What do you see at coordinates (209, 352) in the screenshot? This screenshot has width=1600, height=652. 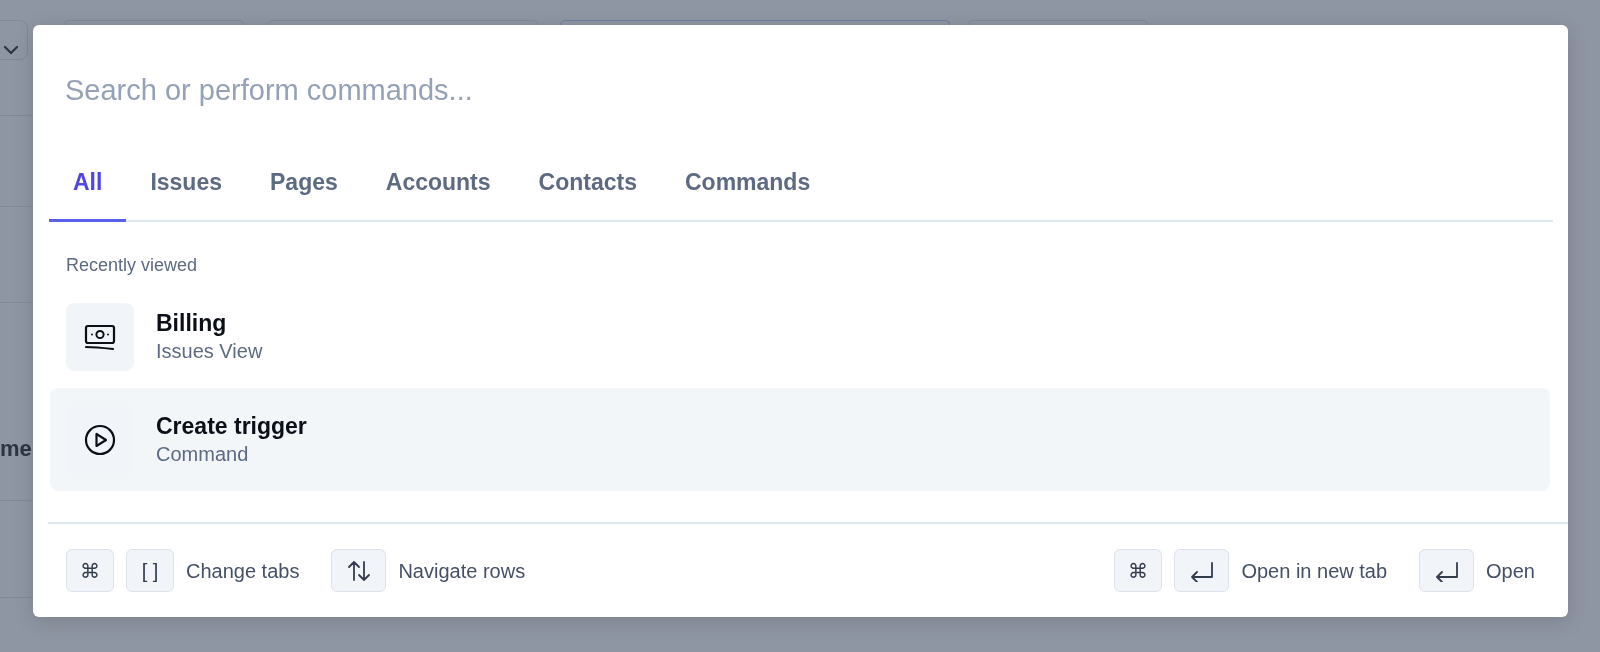 I see `result-subtitle: Issues View` at bounding box center [209, 352].